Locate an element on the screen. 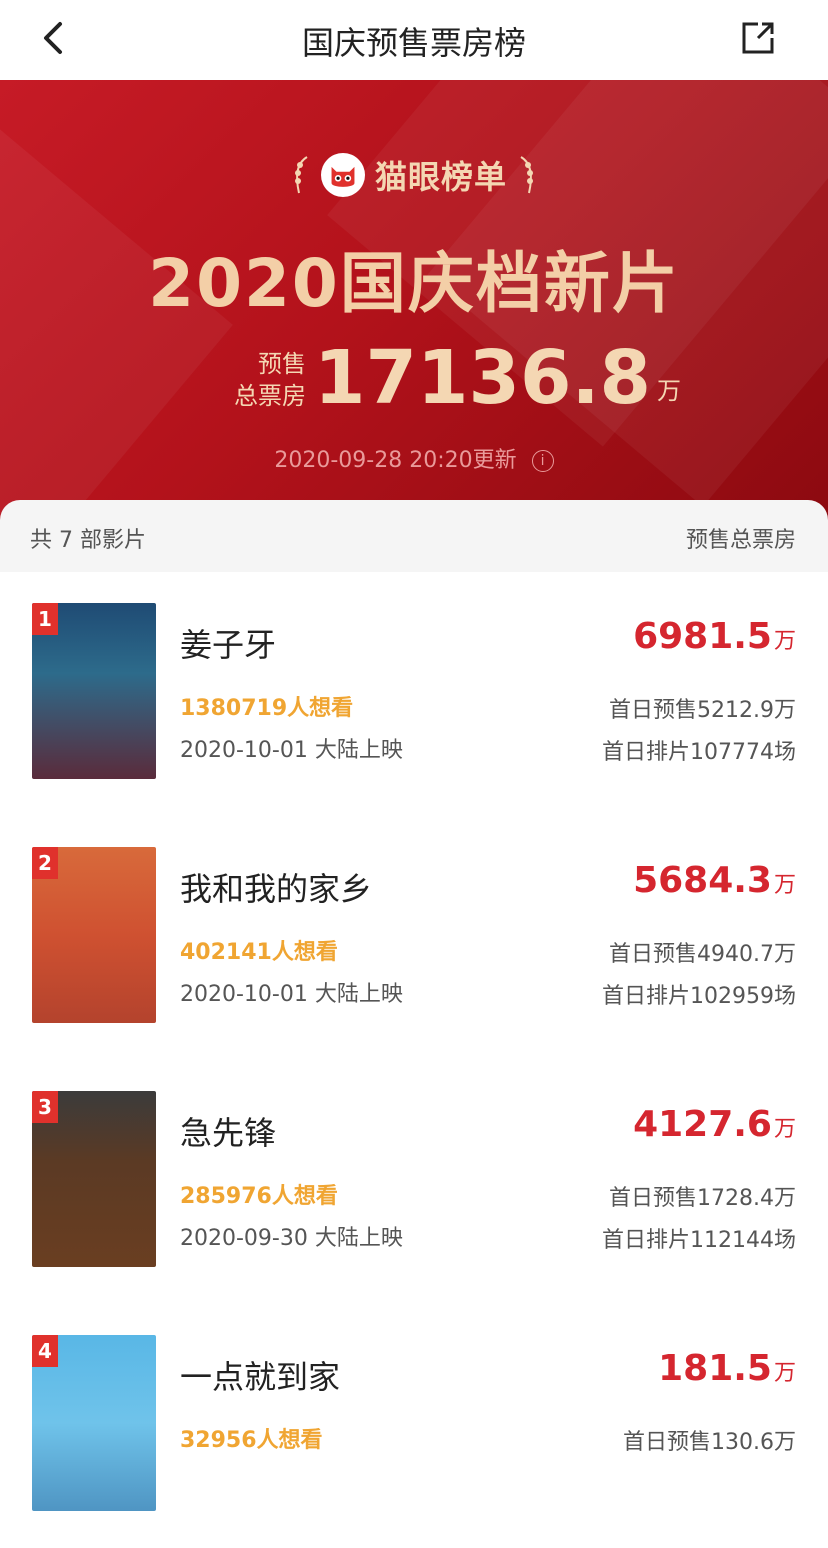  rank-badge: 4 is located at coordinates (45, 1351).